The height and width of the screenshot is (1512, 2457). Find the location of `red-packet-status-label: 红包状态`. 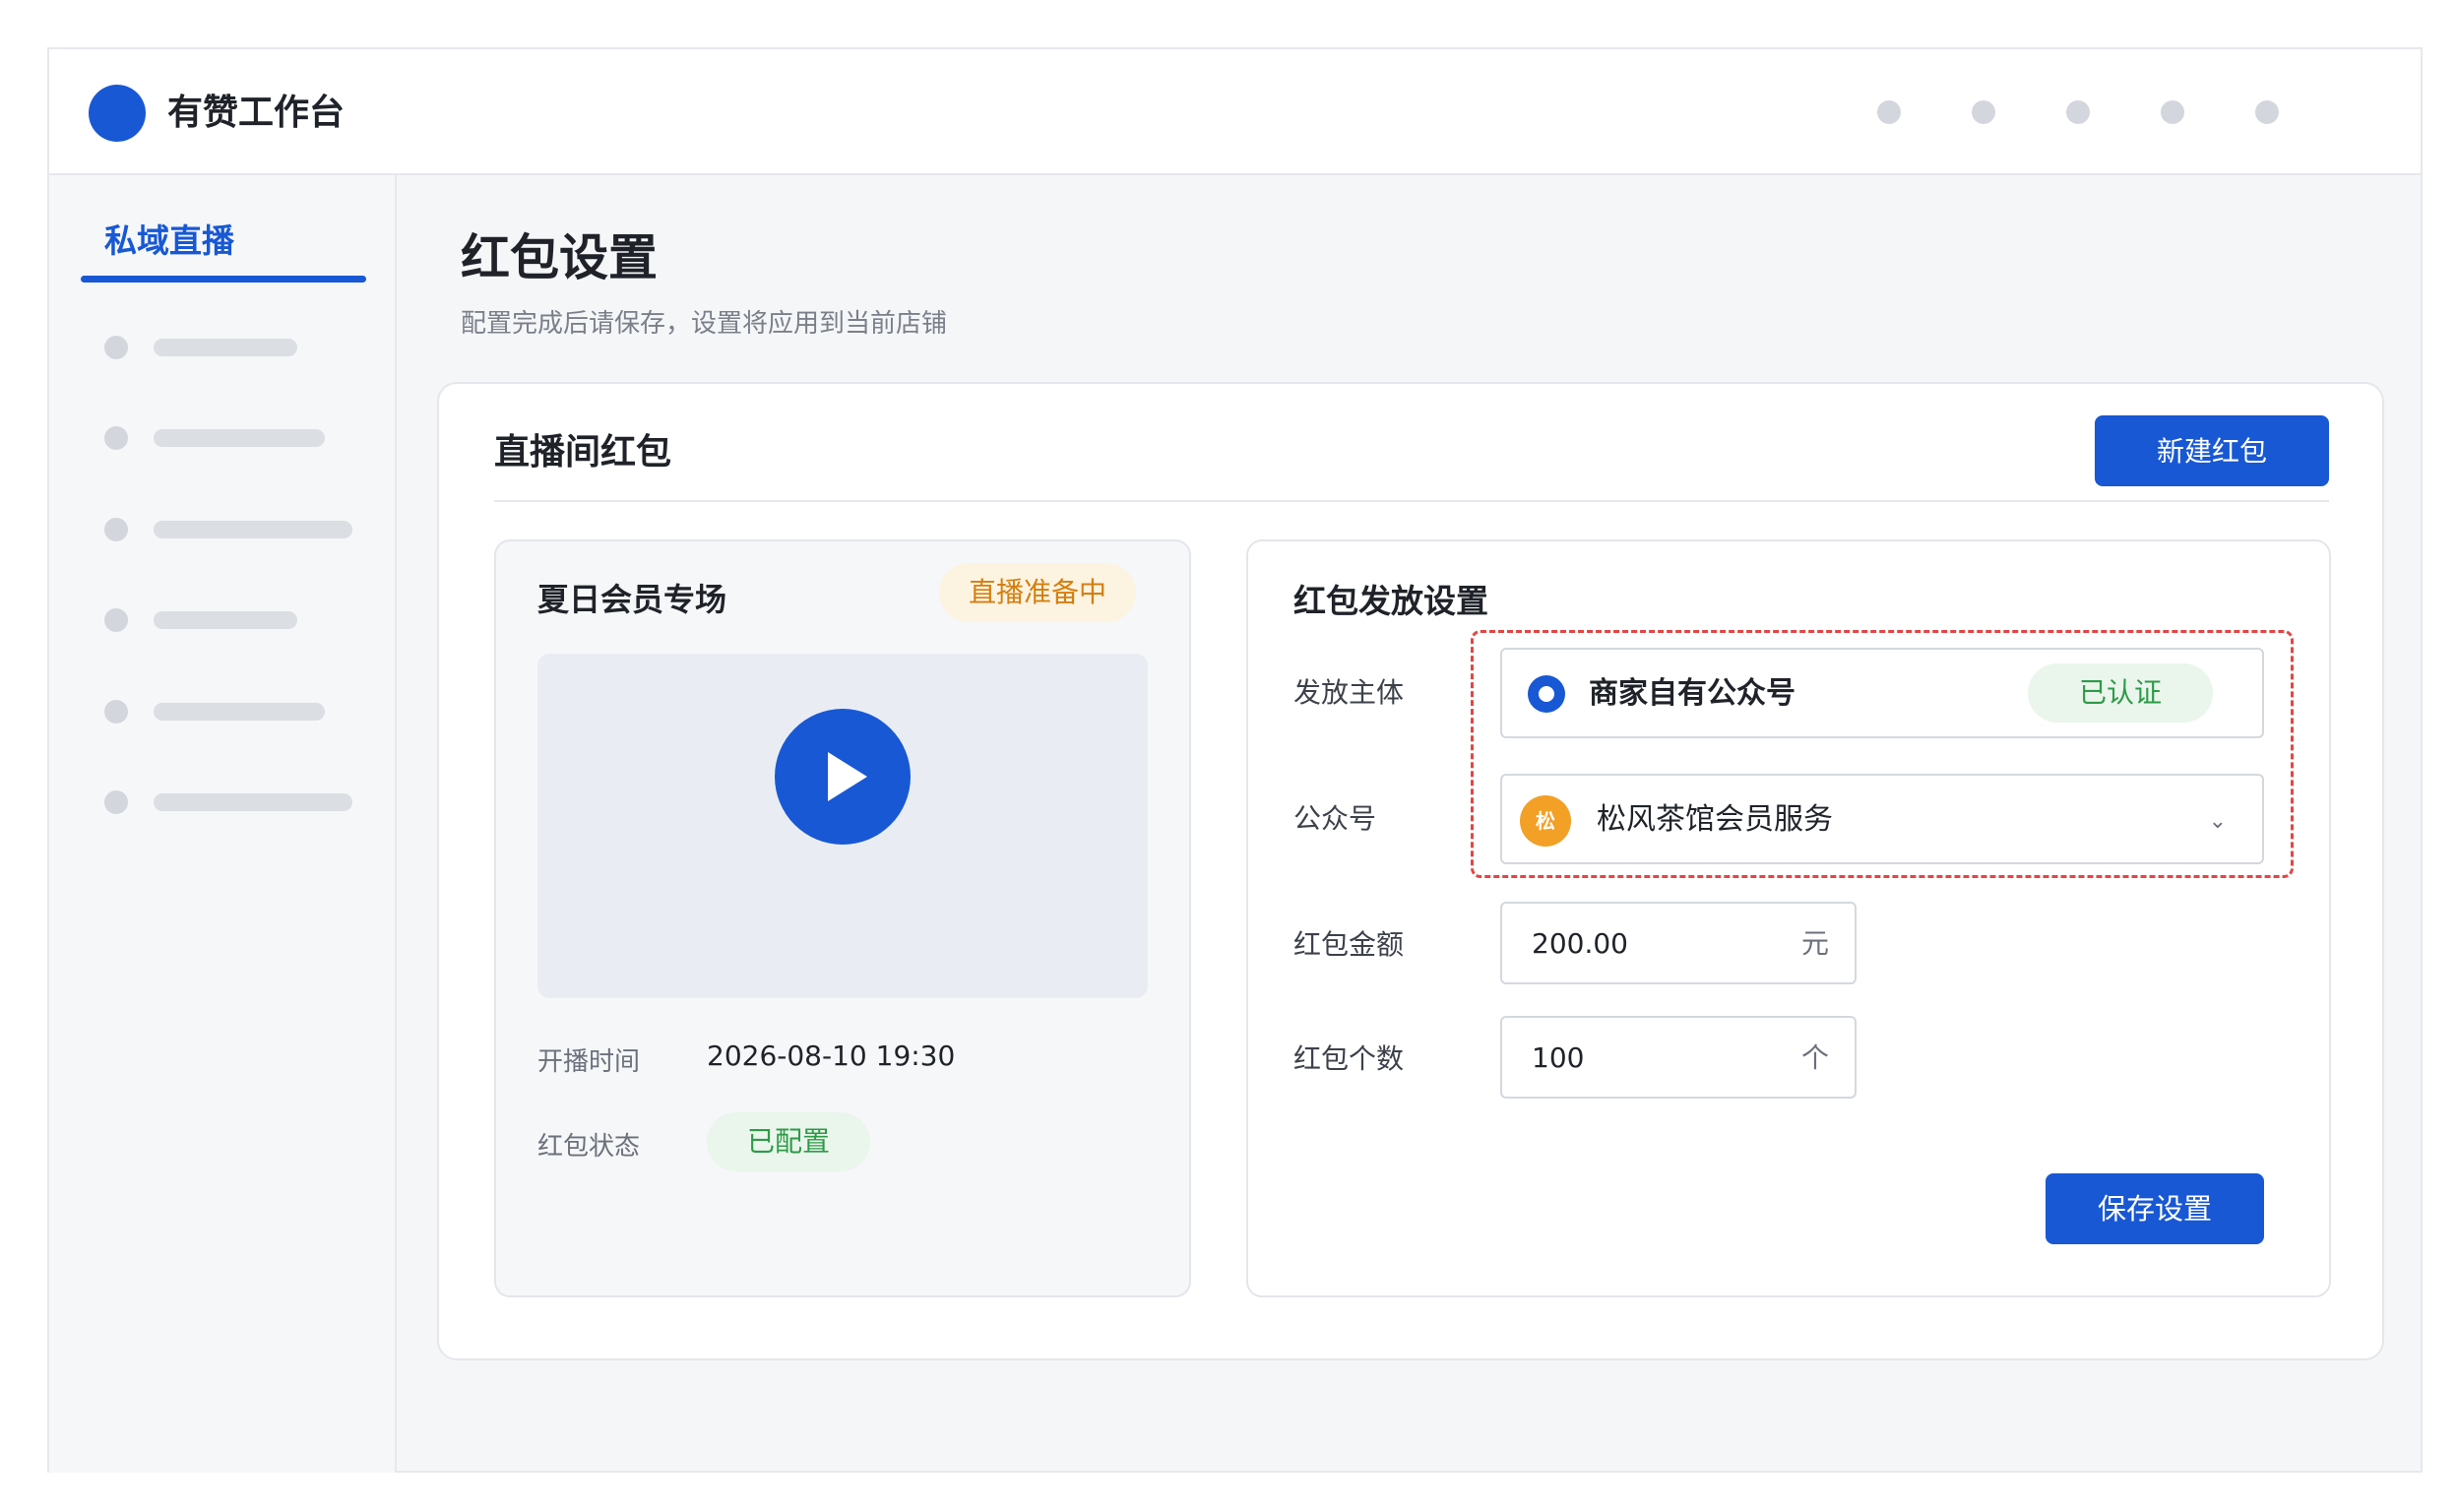

red-packet-status-label: 红包状态 is located at coordinates (589, 1147).